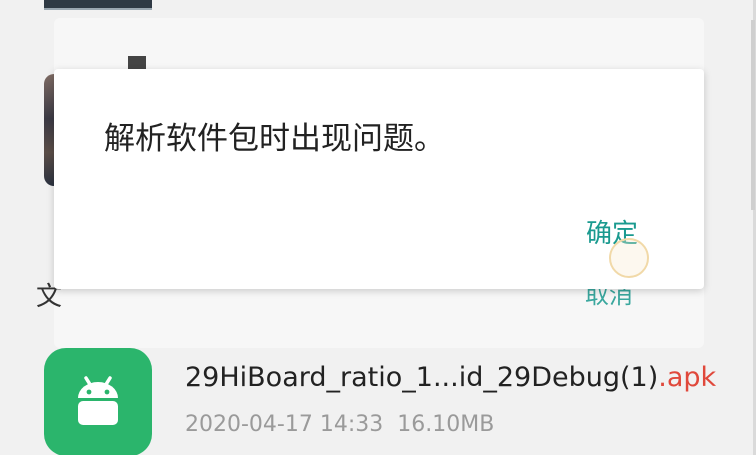 The width and height of the screenshot is (756, 455). I want to click on file-thumbnail-top, so click(98, 5).